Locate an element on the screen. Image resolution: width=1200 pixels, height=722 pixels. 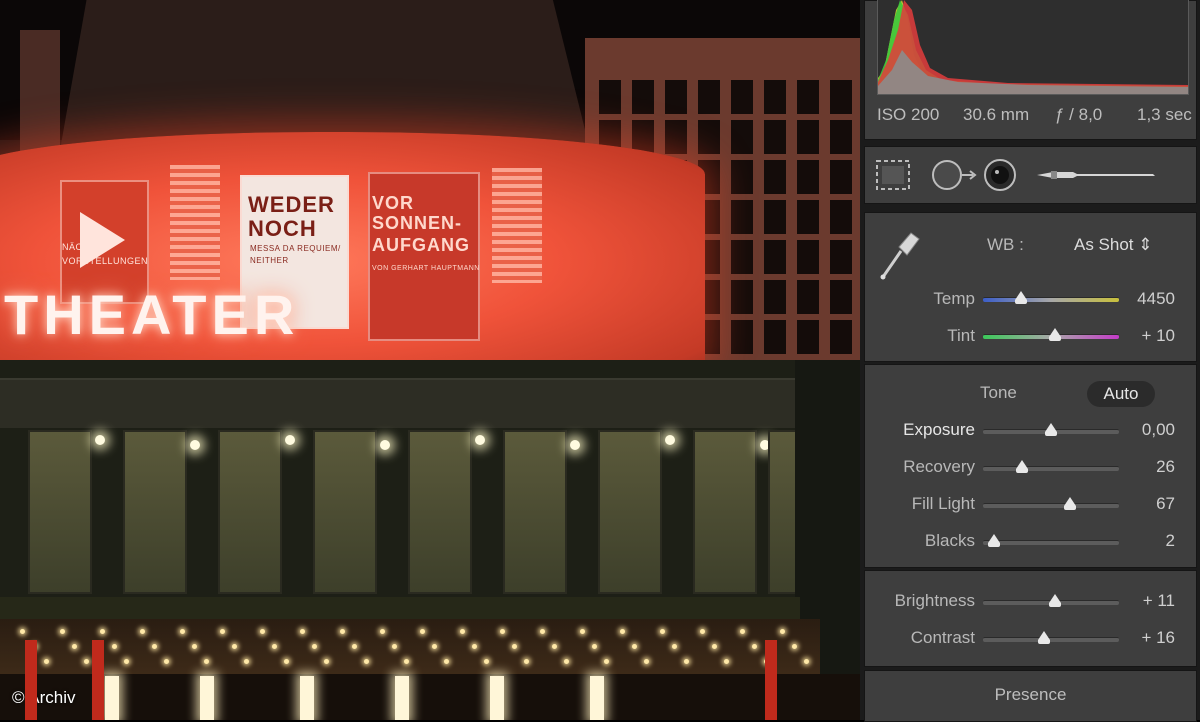
recovery-slider is located at coordinates (1051, 466).